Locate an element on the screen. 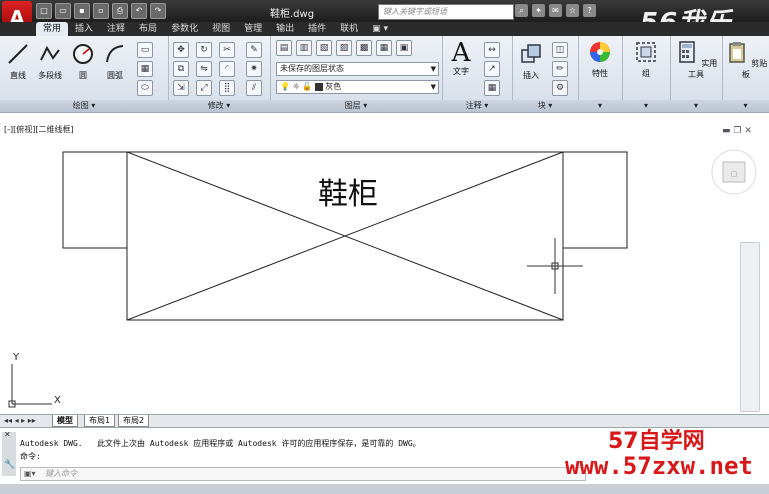  favorites-icon: ☆ is located at coordinates (572, 10).